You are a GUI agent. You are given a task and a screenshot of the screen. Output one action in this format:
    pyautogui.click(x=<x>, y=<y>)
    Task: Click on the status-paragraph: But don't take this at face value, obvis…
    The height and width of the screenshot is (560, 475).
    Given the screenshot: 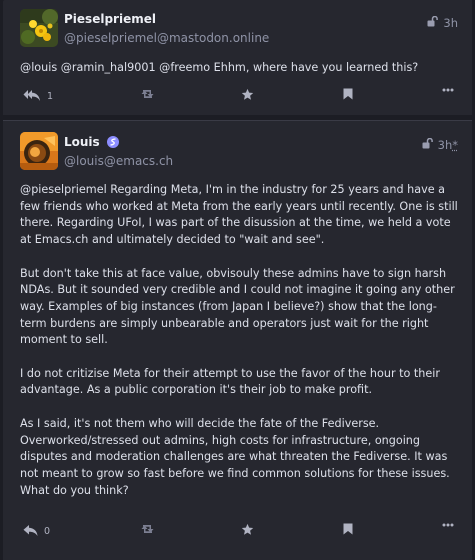 What is the action you would take?
    pyautogui.click(x=237, y=306)
    